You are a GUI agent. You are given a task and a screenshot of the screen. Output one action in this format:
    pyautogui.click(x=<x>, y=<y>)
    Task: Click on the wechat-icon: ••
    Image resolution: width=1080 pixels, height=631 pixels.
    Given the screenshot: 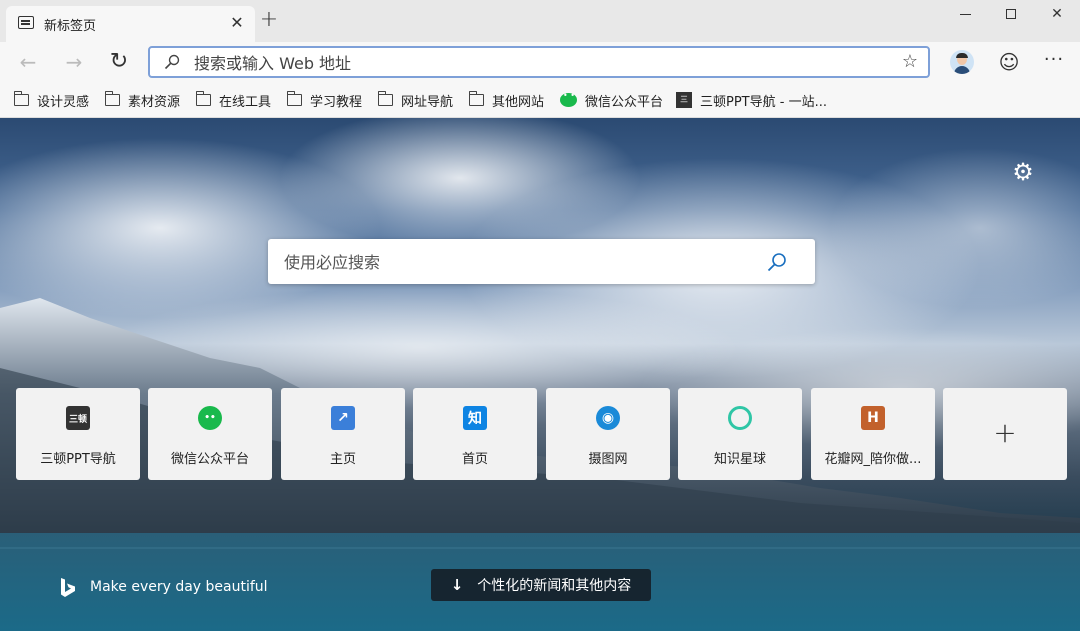 What is the action you would take?
    pyautogui.click(x=210, y=418)
    